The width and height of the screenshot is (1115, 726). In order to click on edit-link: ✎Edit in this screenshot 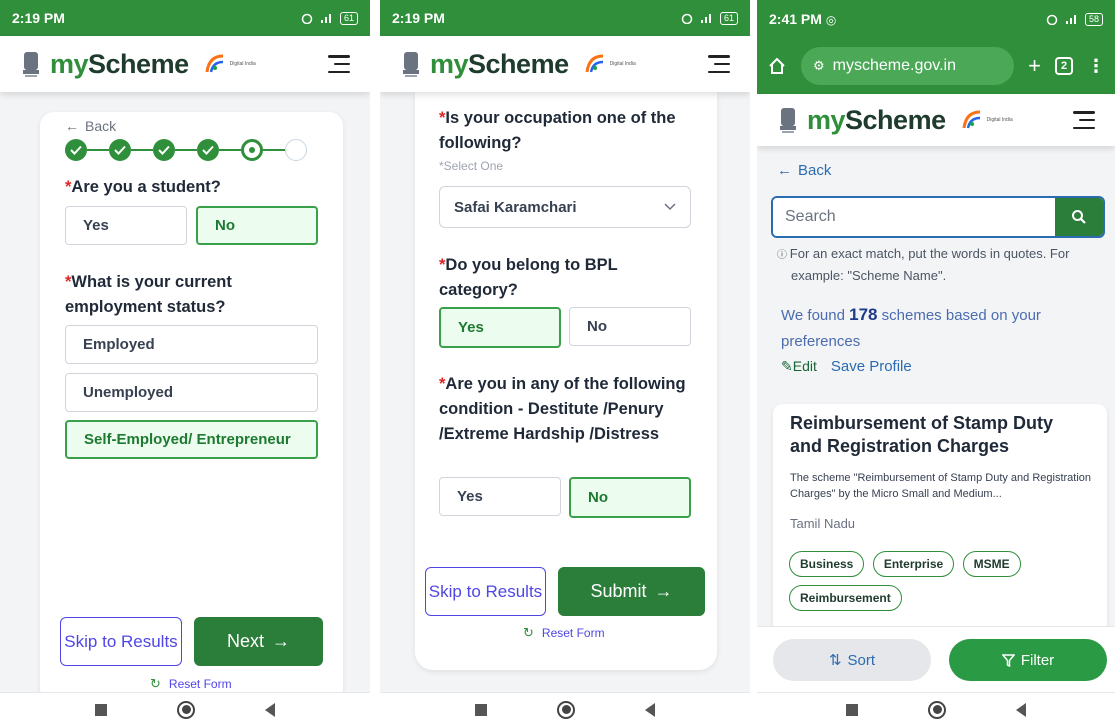, I will do `click(799, 366)`.